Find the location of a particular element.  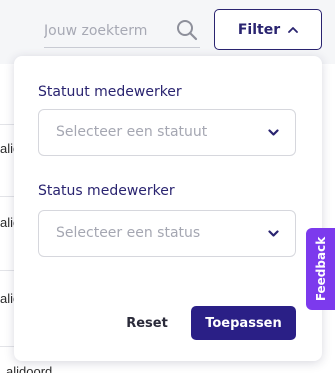

filter-button: Filter is located at coordinates (268, 29).